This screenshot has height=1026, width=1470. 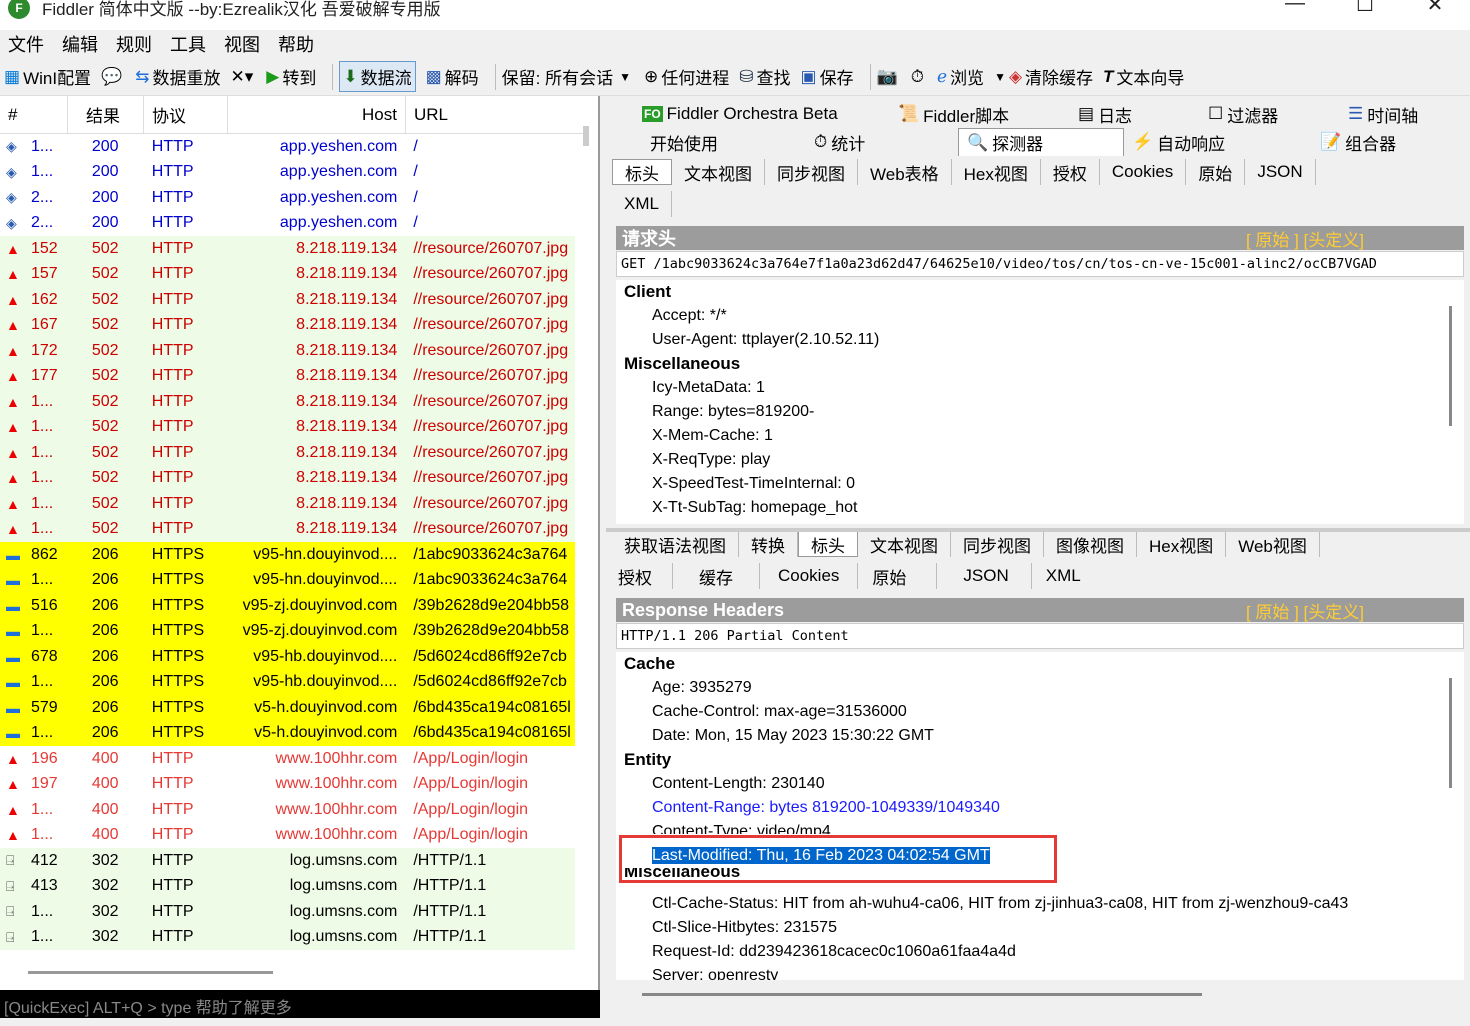 What do you see at coordinates (809, 576) in the screenshot?
I see `resp-tab-cookies: Cookies` at bounding box center [809, 576].